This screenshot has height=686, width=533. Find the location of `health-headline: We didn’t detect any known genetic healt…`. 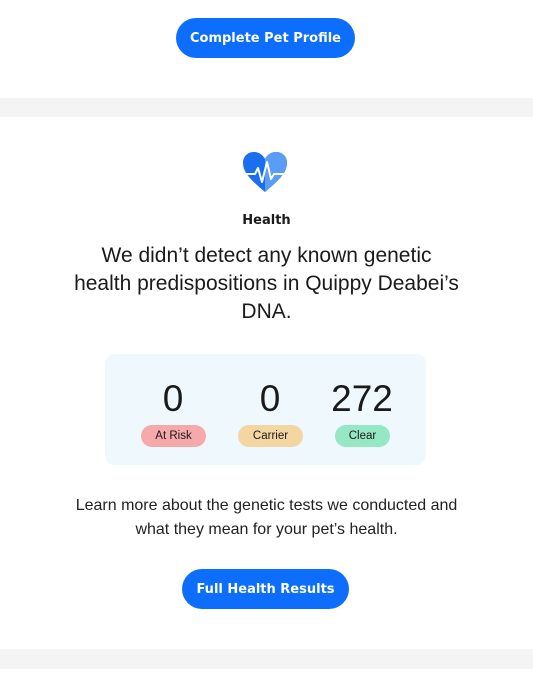

health-headline: We didn’t detect any known genetic healt… is located at coordinates (266, 283).